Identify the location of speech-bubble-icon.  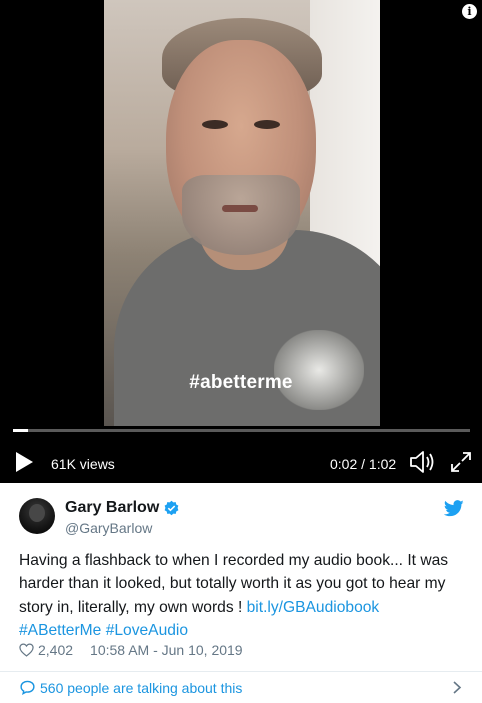
(27, 687).